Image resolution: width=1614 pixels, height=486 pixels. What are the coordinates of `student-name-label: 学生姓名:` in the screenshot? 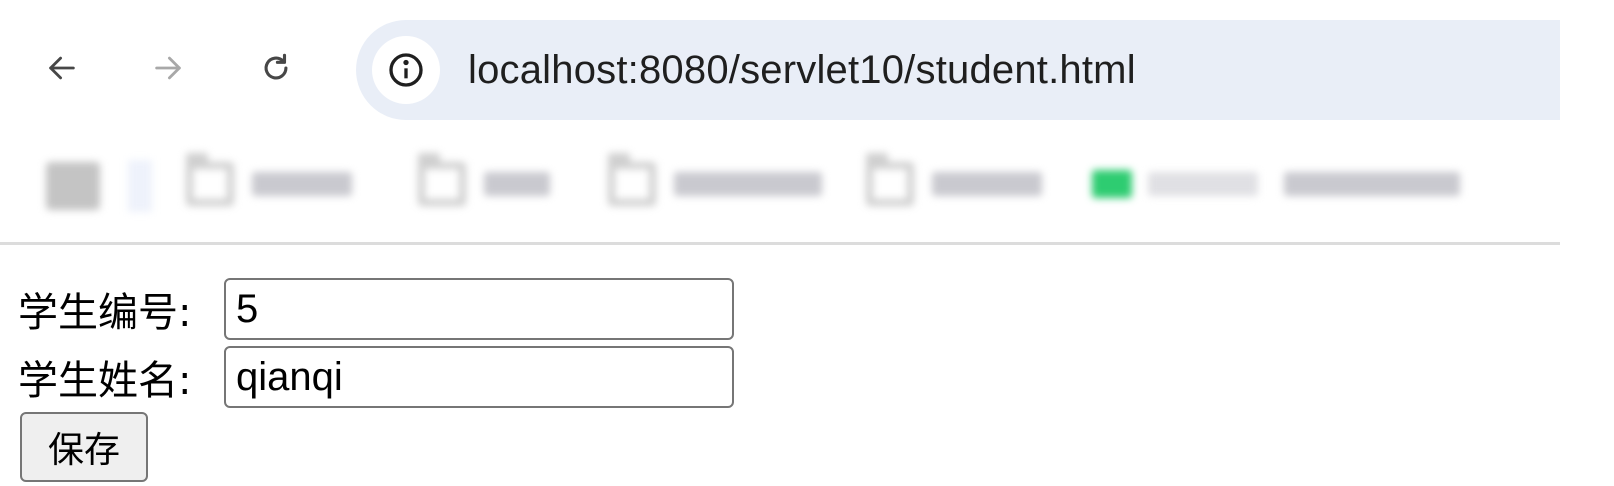 It's located at (105, 381).